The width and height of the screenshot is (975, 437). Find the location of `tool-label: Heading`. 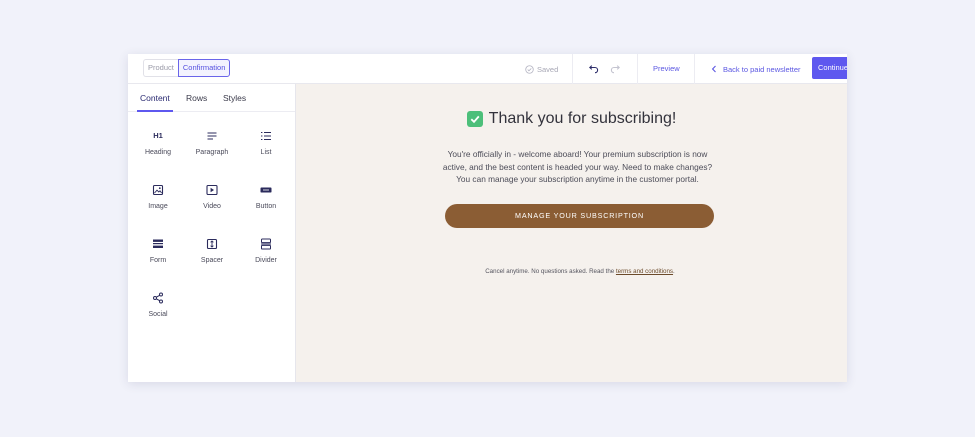

tool-label: Heading is located at coordinates (158, 152).